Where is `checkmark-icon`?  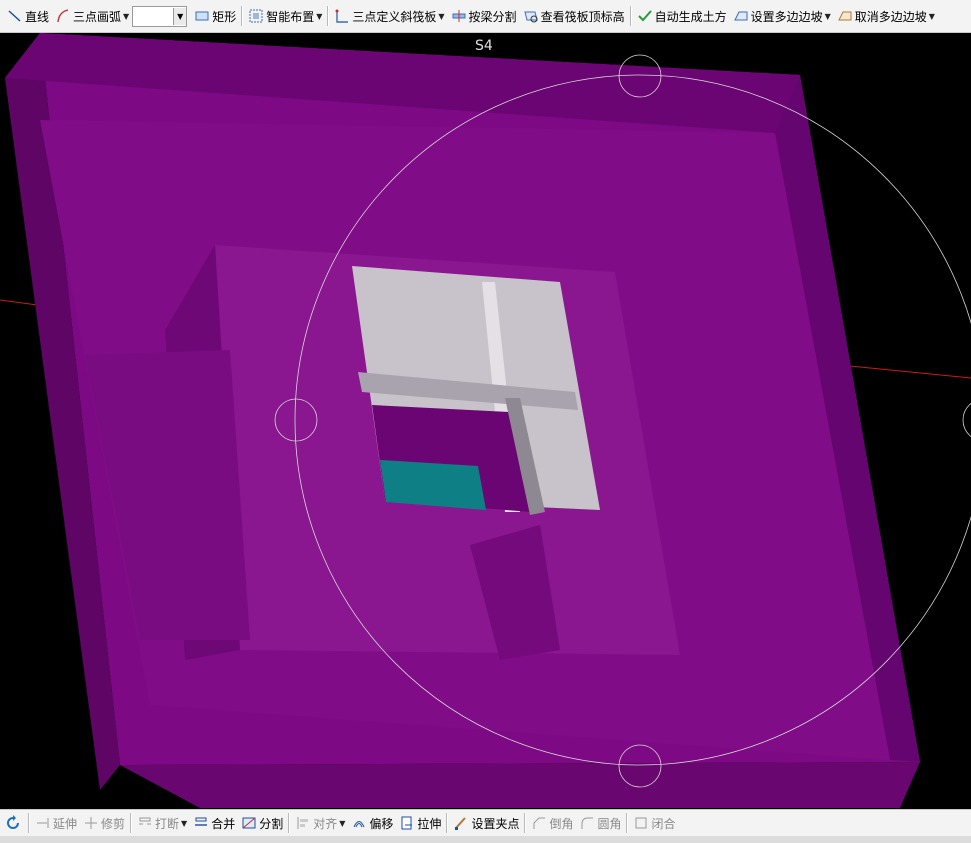
checkmark-icon is located at coordinates (645, 16).